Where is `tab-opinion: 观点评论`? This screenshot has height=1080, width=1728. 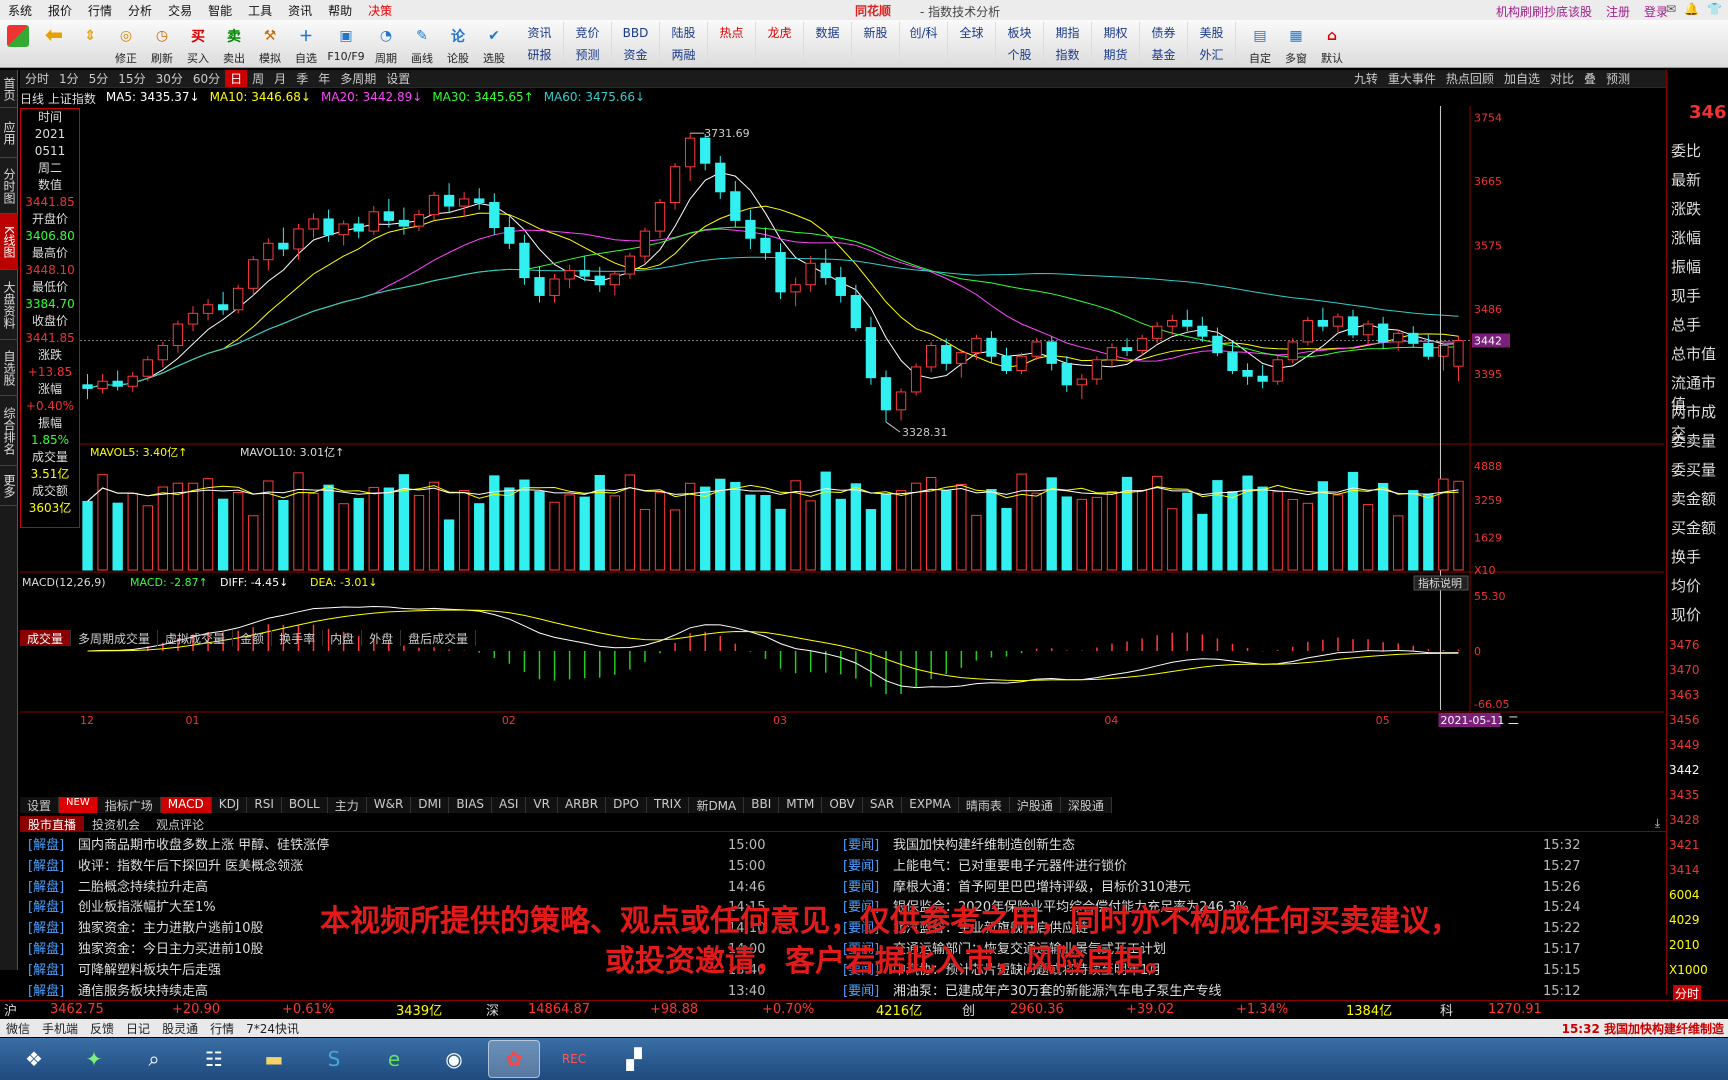
tab-opinion: 观点评论 is located at coordinates (180, 824).